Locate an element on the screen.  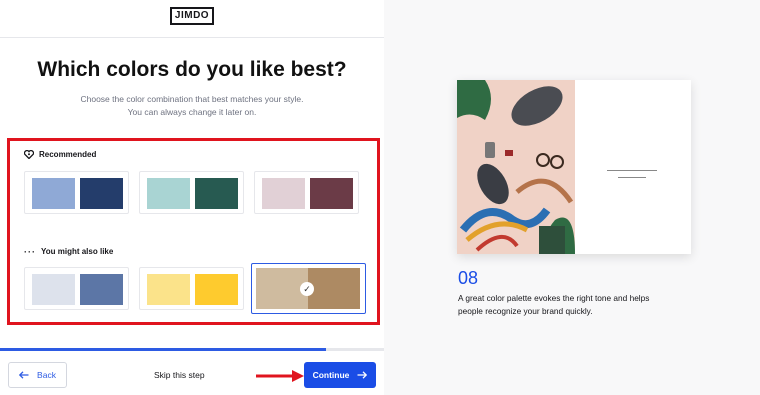
website-preview-card is located at coordinates (574, 167).